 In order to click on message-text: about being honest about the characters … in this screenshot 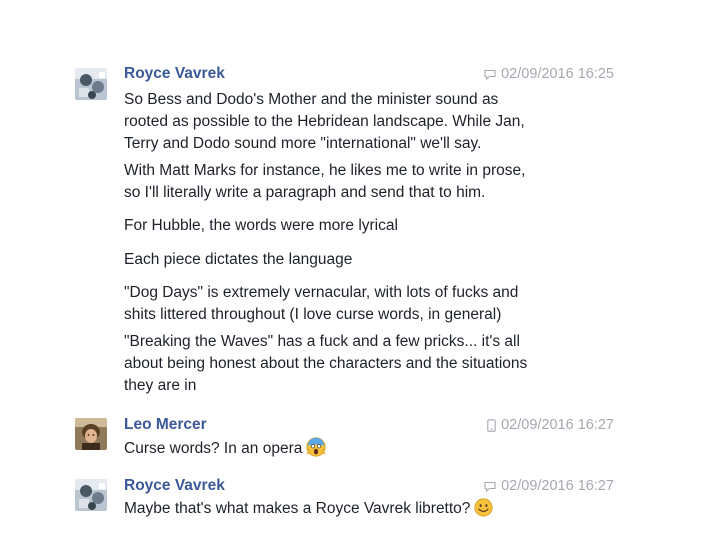, I will do `click(326, 363)`.